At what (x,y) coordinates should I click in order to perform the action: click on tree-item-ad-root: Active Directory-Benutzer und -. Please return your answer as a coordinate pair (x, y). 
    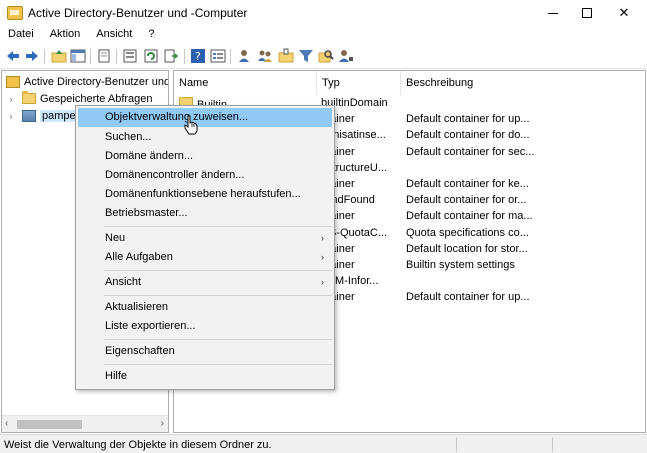
    Looking at the image, I should click on (87, 81).